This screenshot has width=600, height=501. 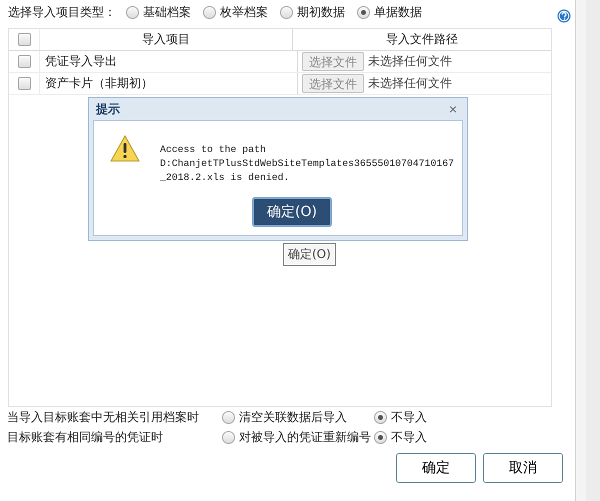 What do you see at coordinates (62, 12) in the screenshot?
I see `type-prompt: 选择导入项目类型：` at bounding box center [62, 12].